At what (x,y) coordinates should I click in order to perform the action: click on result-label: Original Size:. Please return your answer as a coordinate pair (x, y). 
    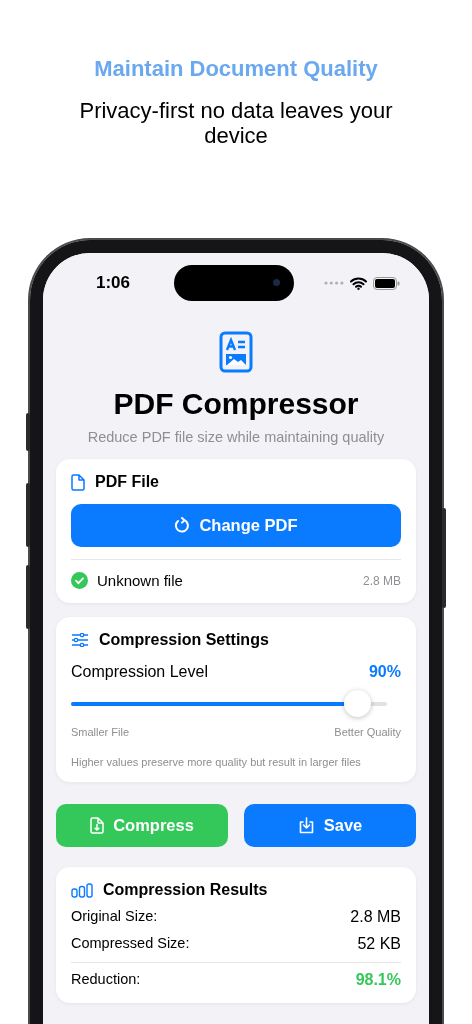
    Looking at the image, I should click on (114, 917).